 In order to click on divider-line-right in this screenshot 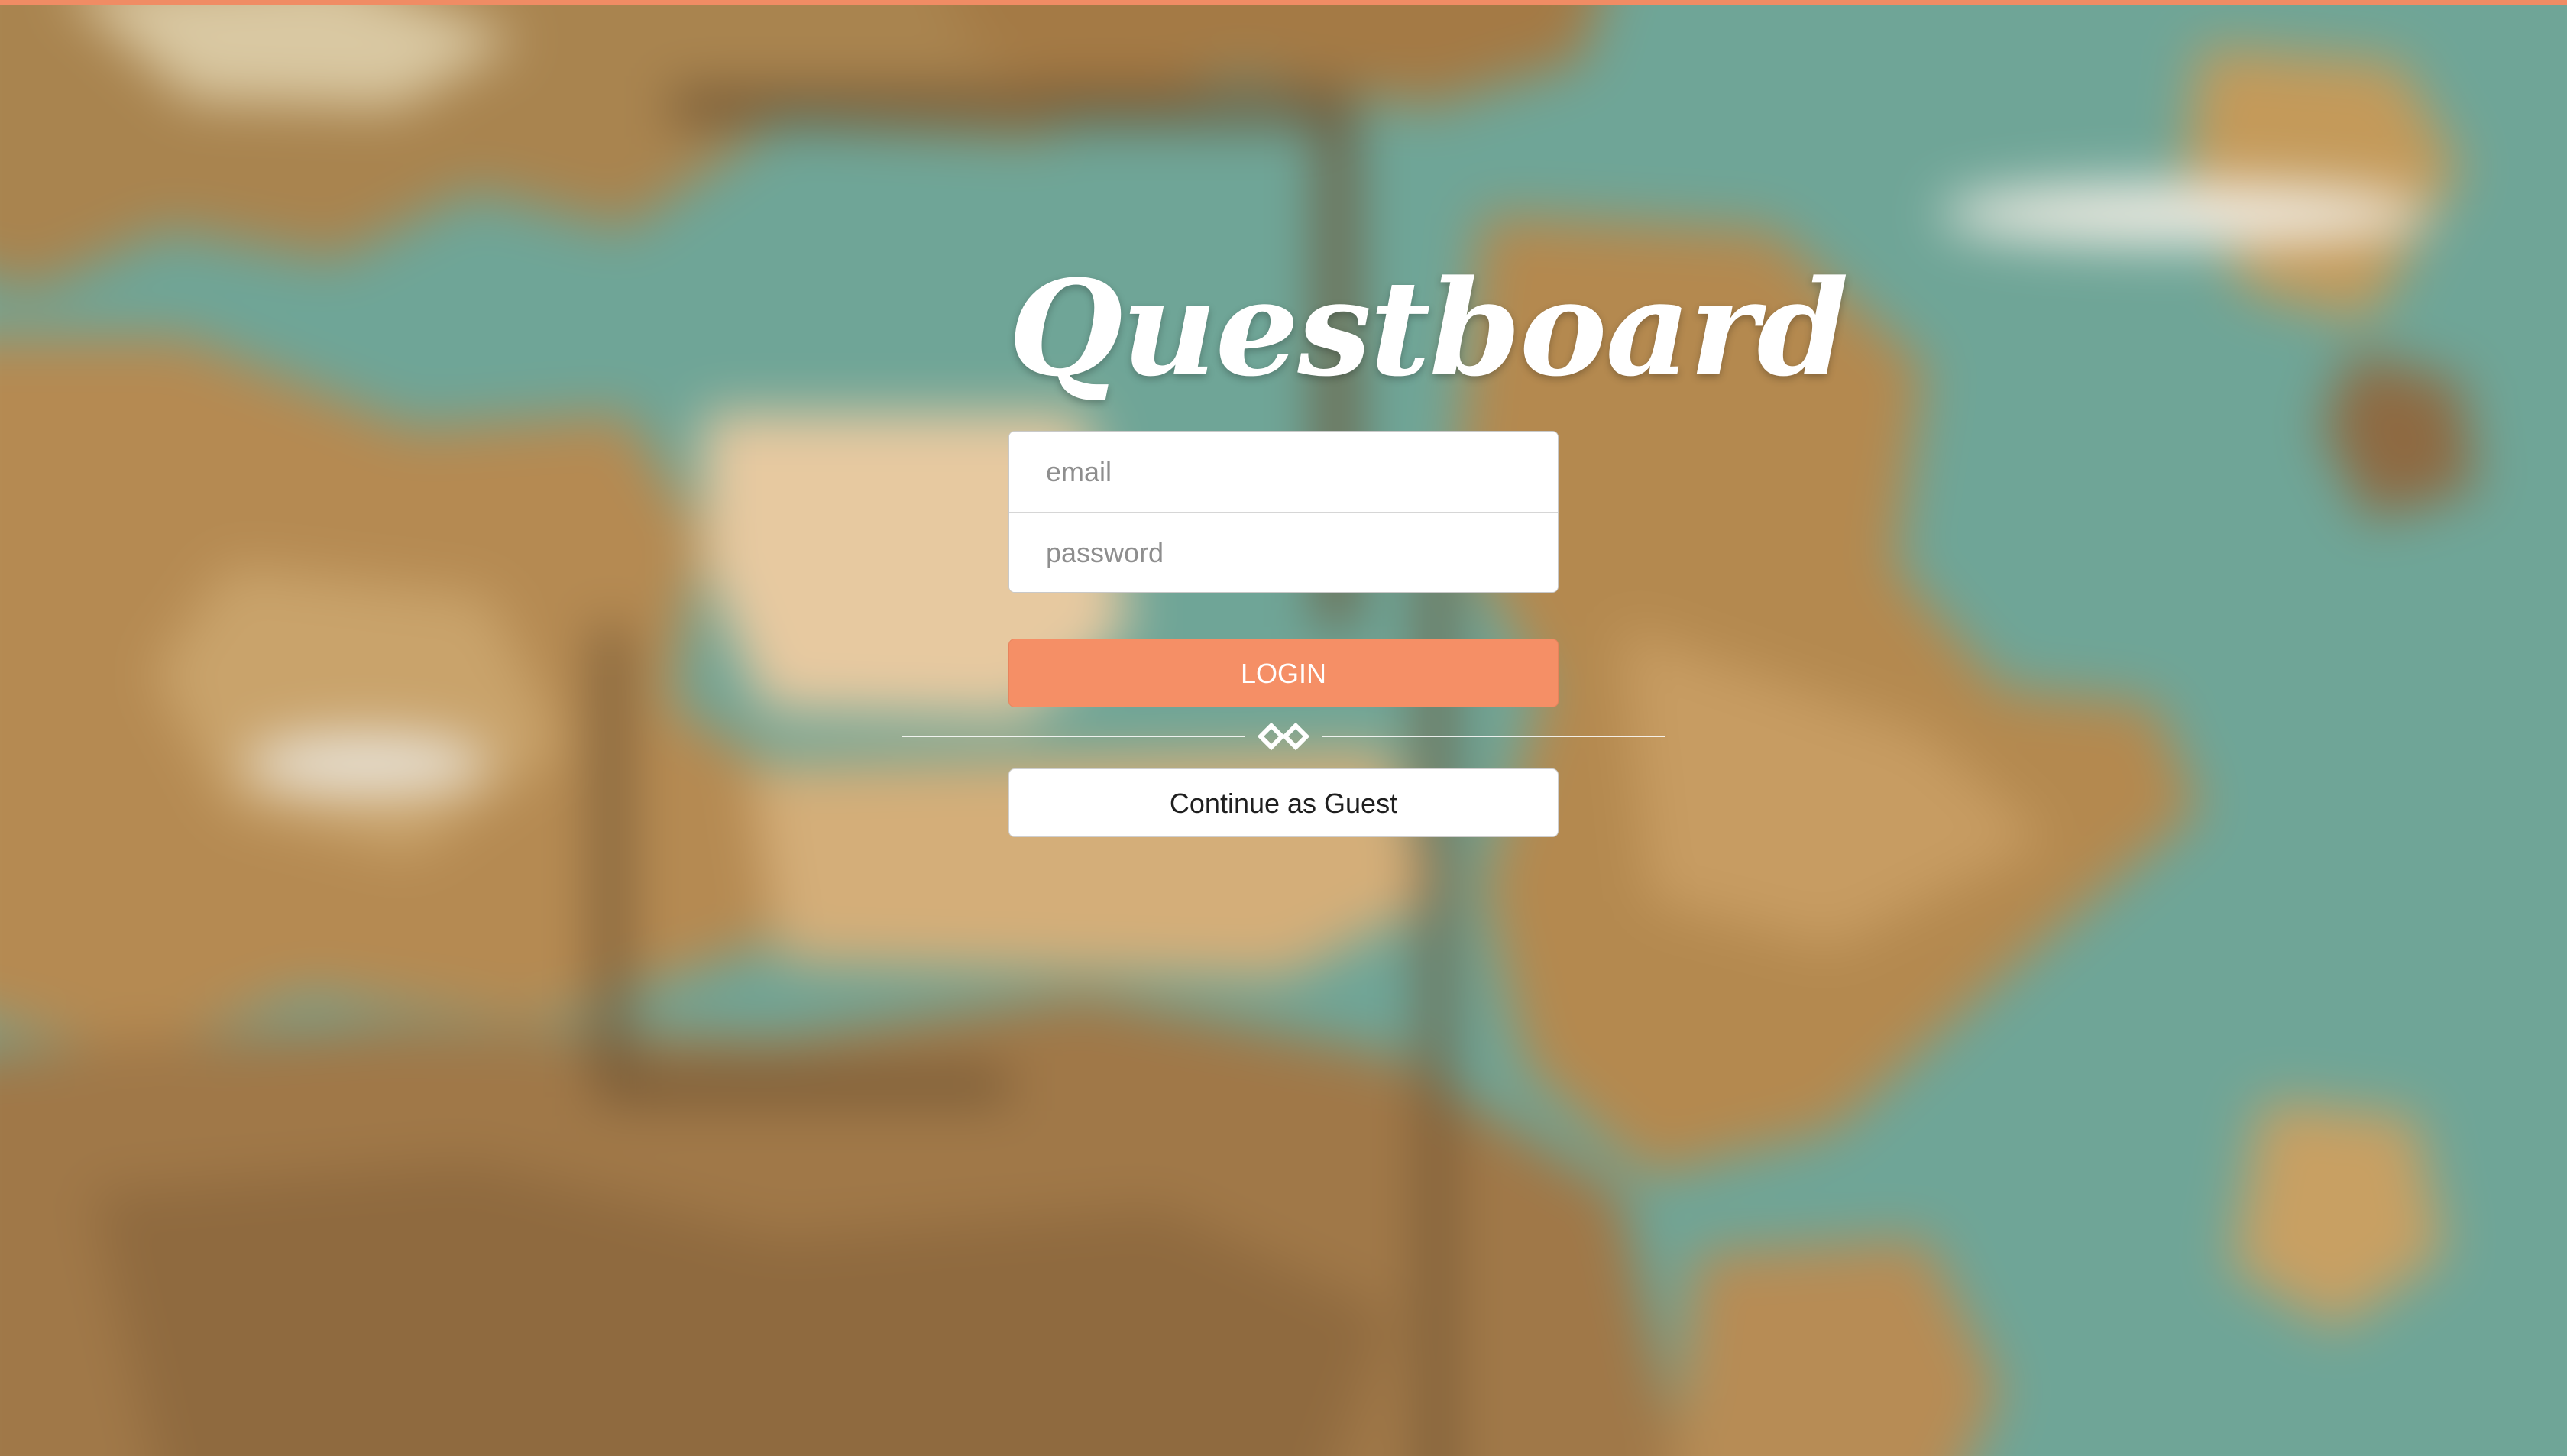, I will do `click(1493, 736)`.